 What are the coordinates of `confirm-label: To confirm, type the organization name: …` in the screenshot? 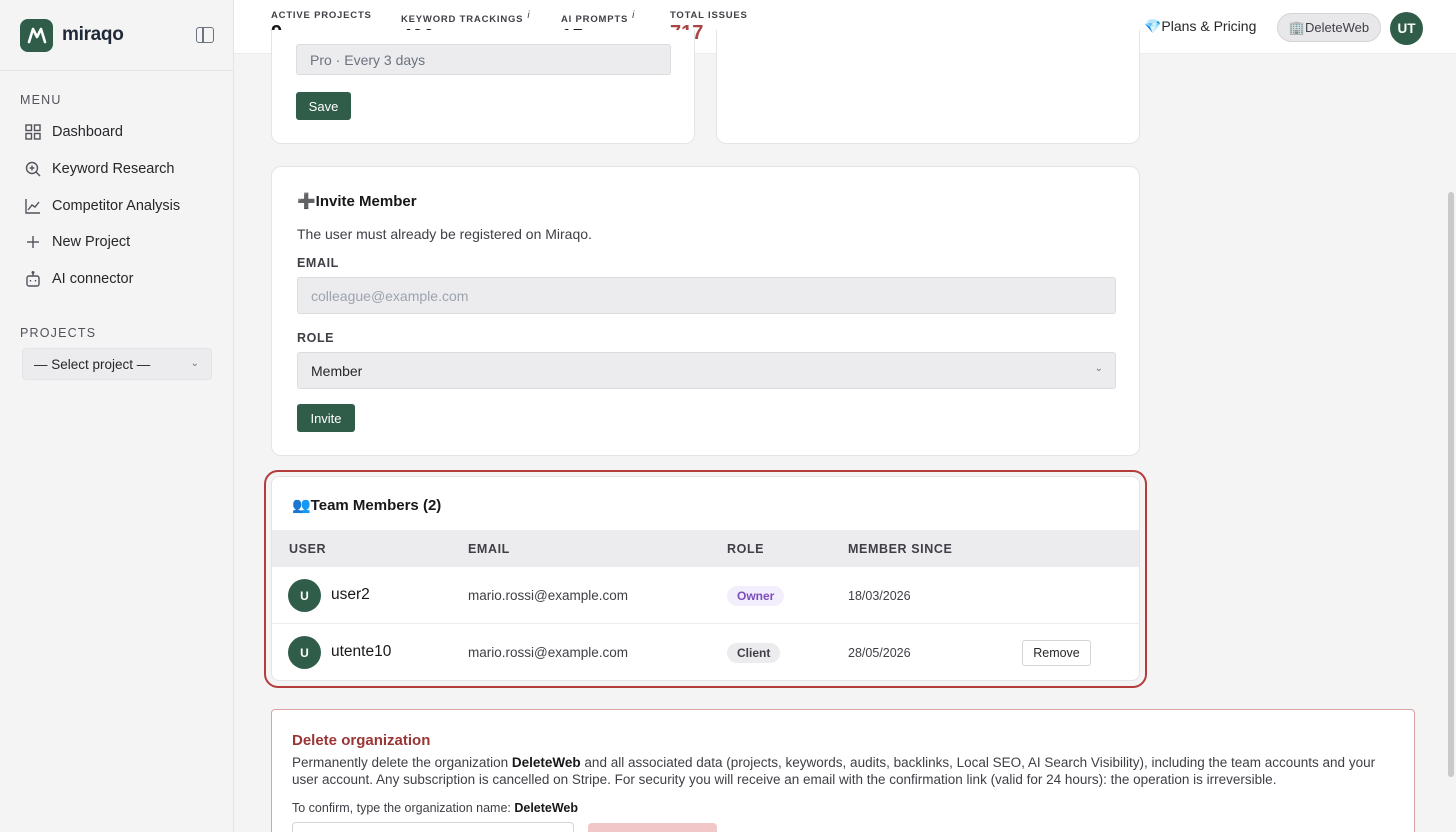 It's located at (435, 808).